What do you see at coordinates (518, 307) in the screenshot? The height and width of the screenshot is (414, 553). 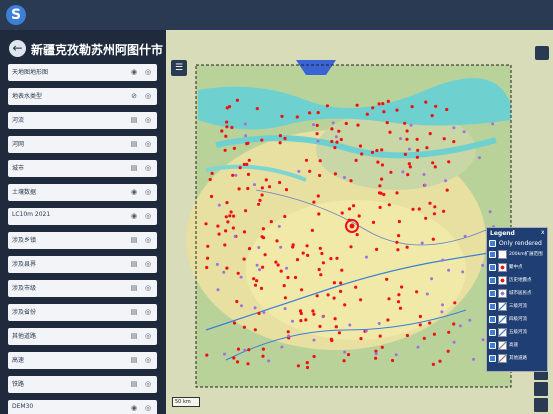 I see `legend-item: 三级河流` at bounding box center [518, 307].